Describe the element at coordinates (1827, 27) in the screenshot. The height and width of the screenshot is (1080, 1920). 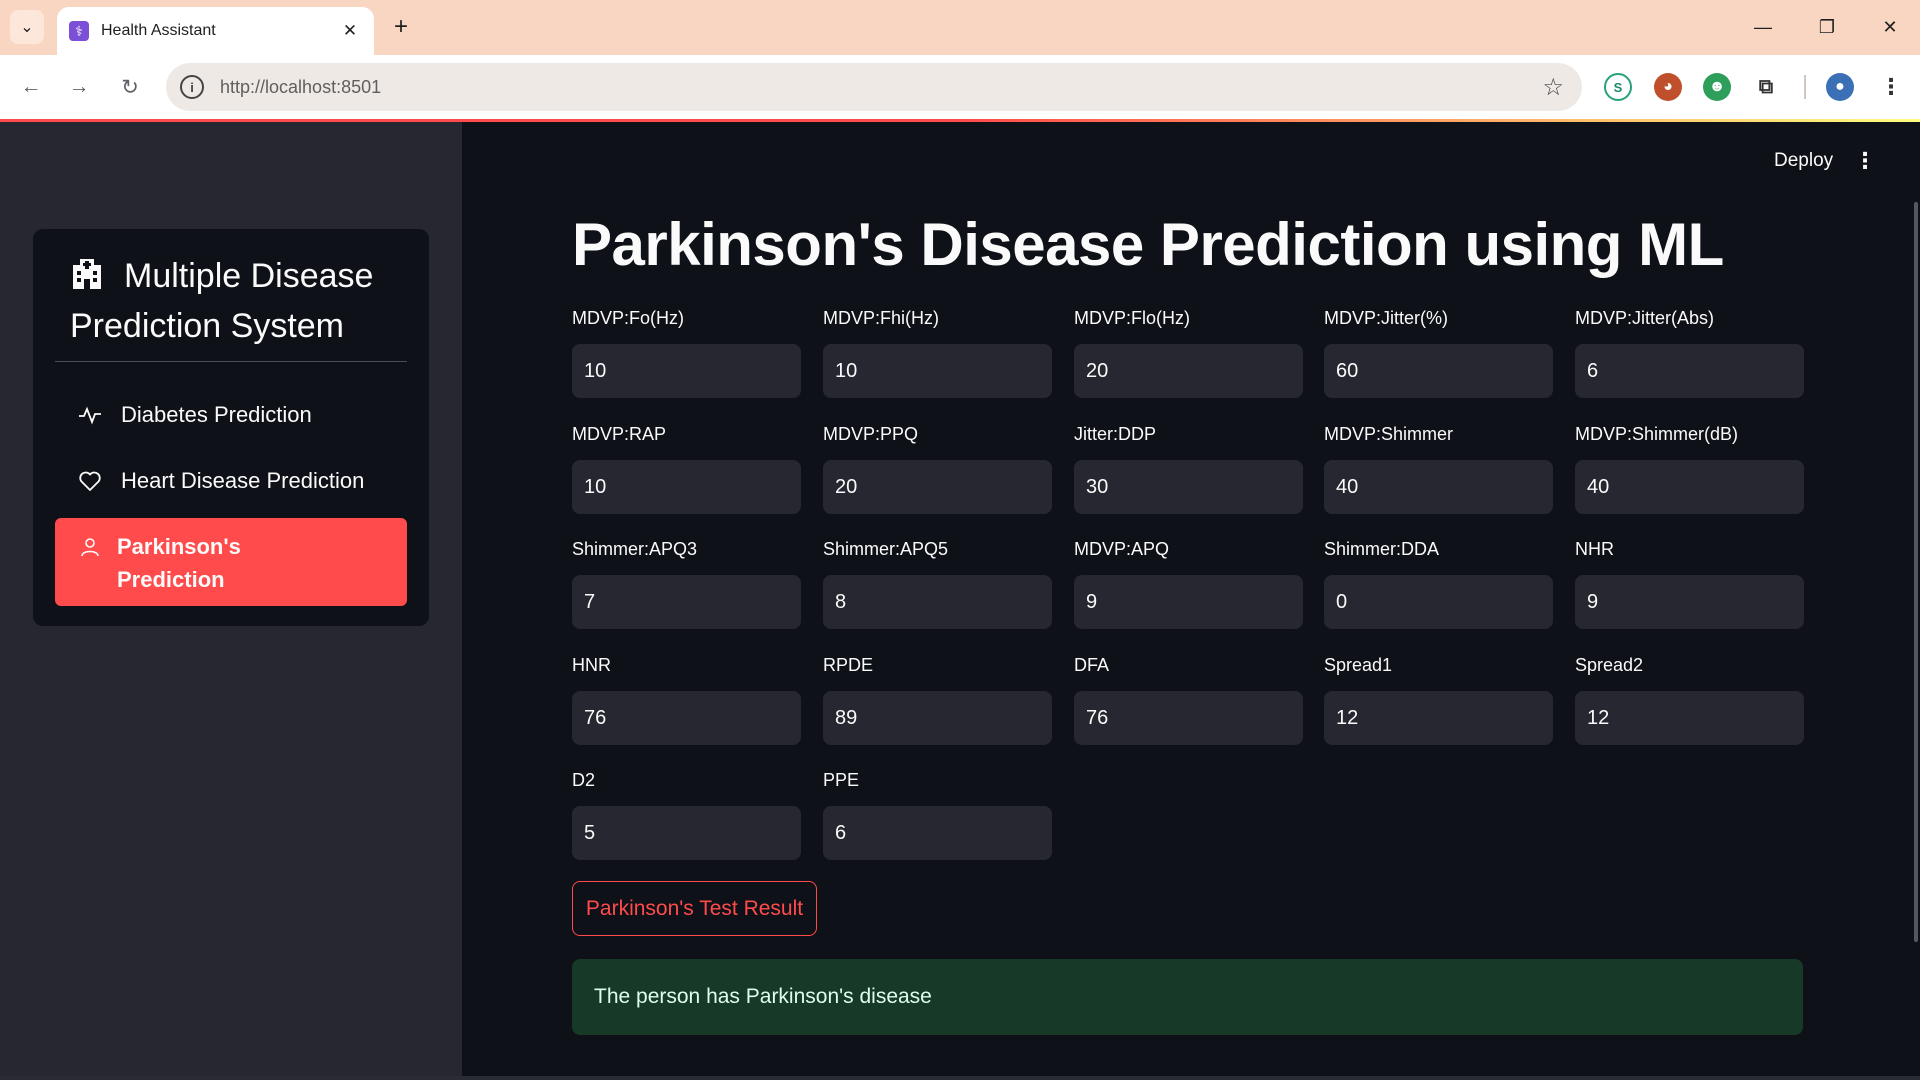
I see `restore-button: ❐` at that location.